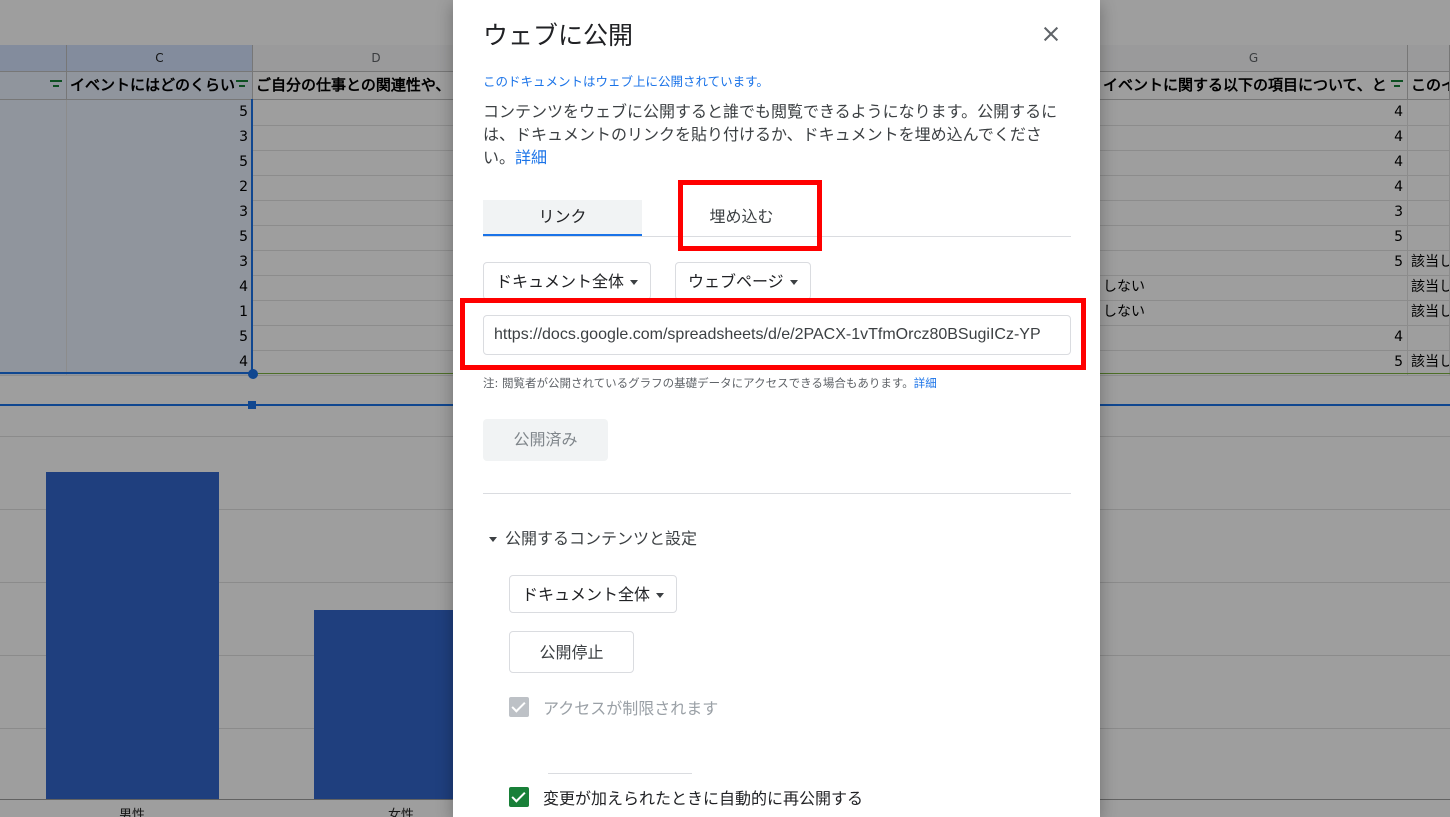 The height and width of the screenshot is (817, 1450). Describe the element at coordinates (736, 281) in the screenshot. I see `dropdown-label: ウェブページ` at that location.